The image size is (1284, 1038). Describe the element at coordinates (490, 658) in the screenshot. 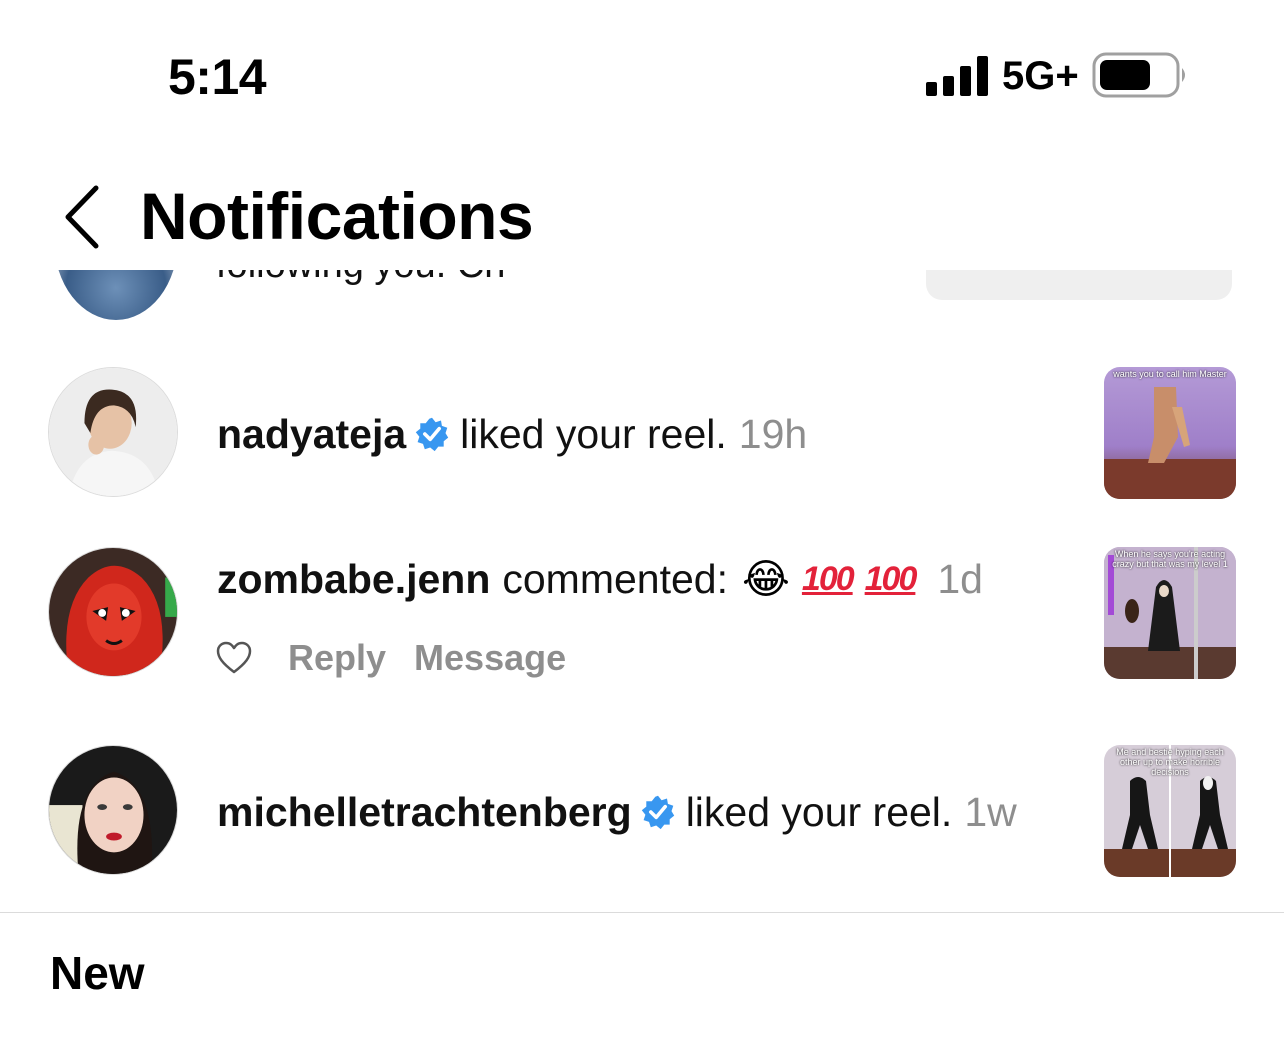

I see `message-button: Message` at that location.